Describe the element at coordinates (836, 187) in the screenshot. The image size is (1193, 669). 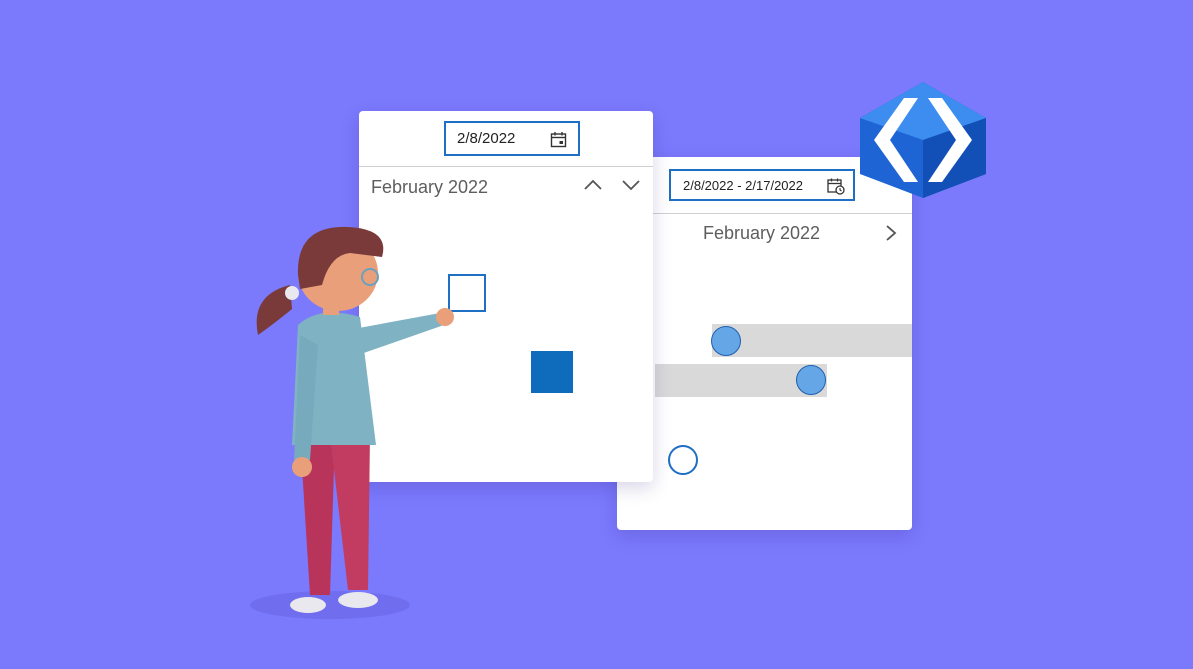
I see `calendar-clock-icon` at that location.